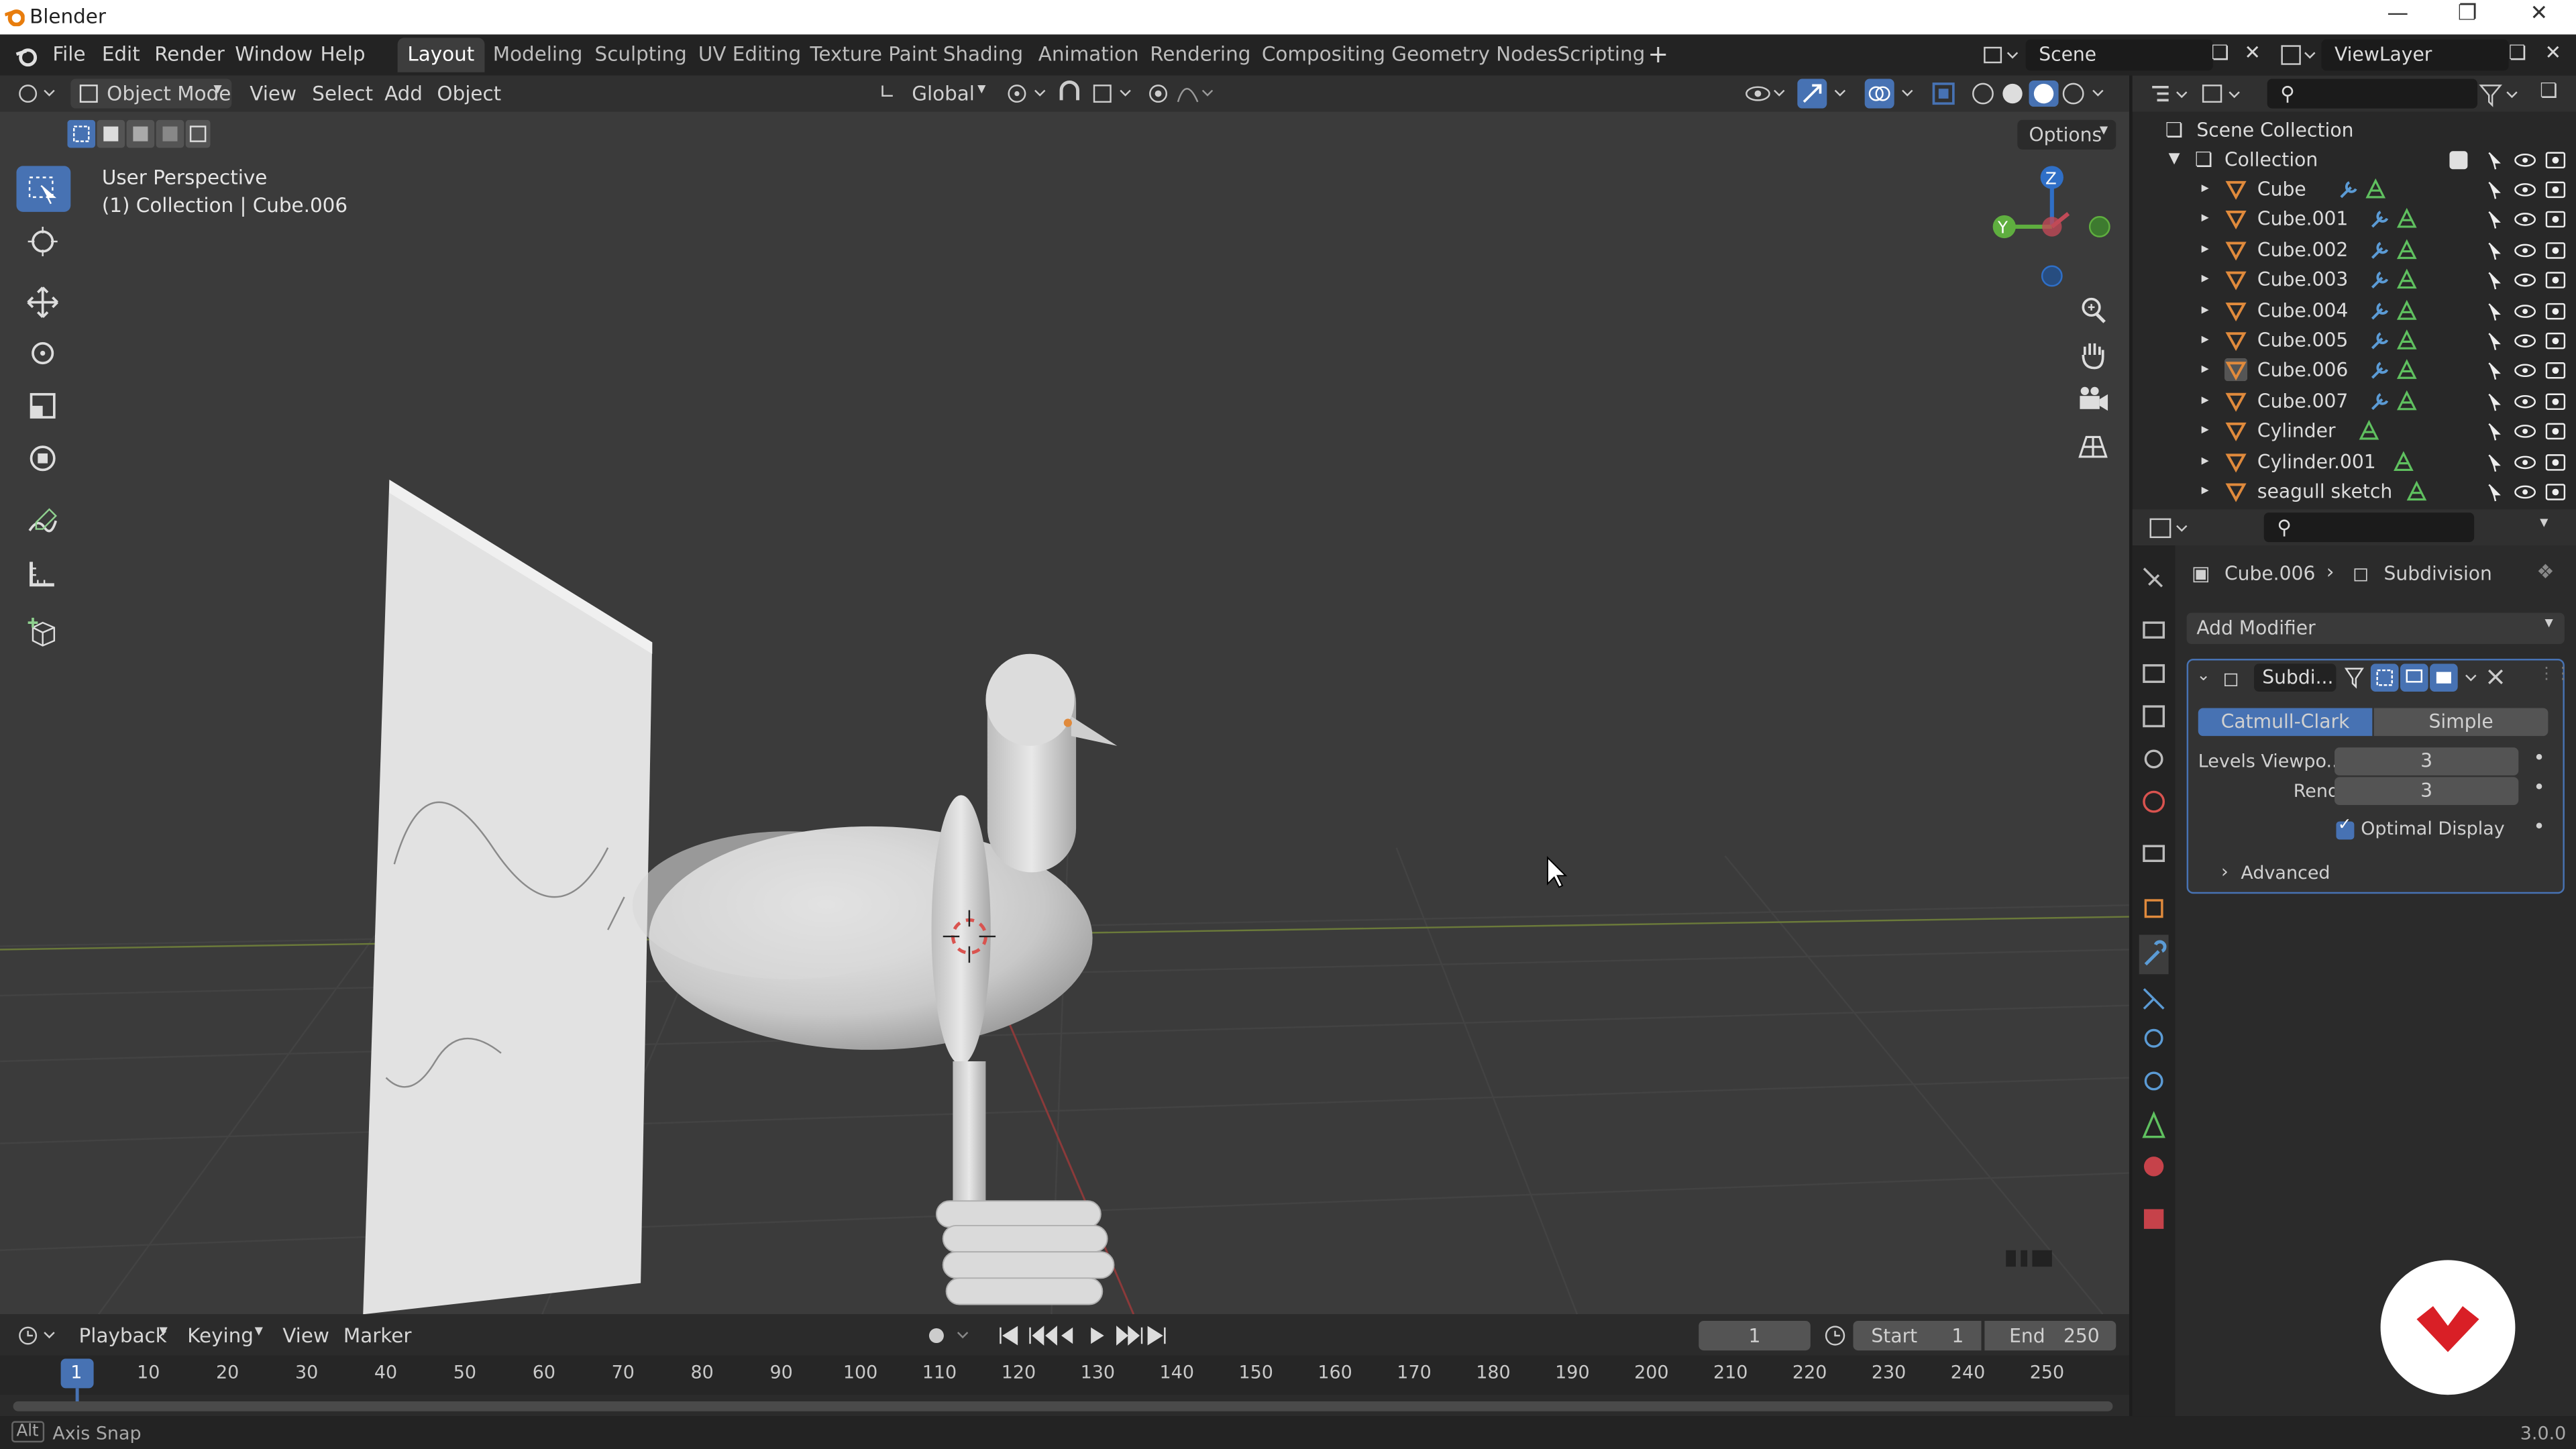 This screenshot has height=1449, width=2576. What do you see at coordinates (2426, 761) in the screenshot?
I see `levels-viewport-field: 3` at bounding box center [2426, 761].